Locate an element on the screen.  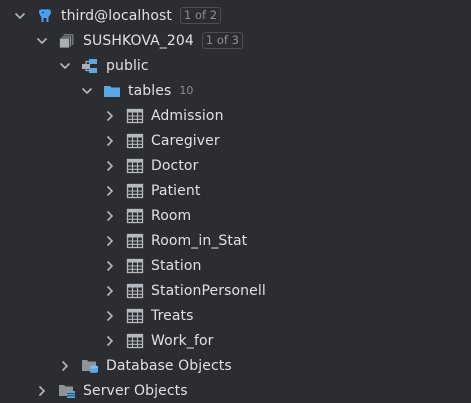
schema-label: public is located at coordinates (127, 65).